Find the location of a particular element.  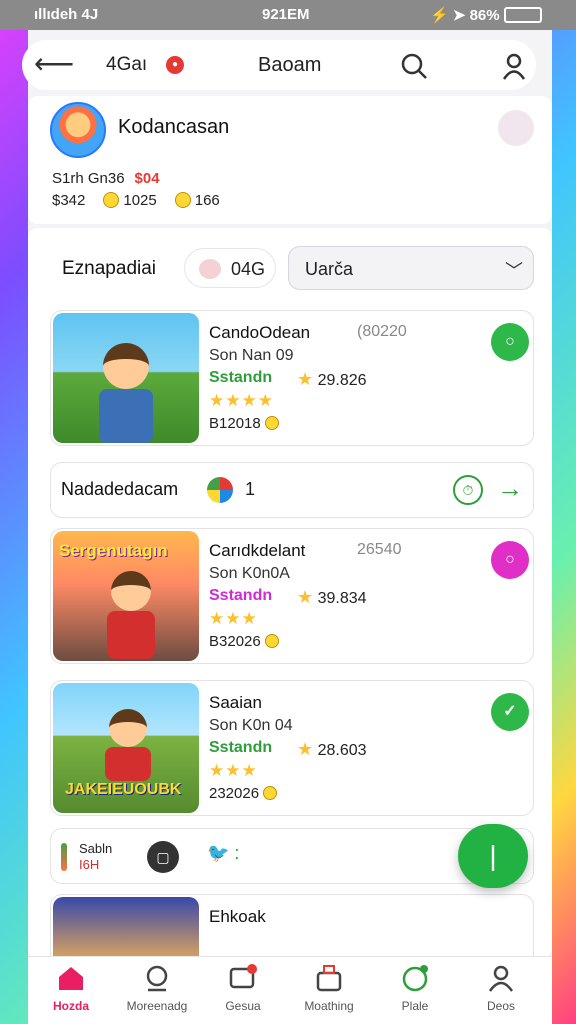

nav-label: Plale is located at coordinates (415, 1006).